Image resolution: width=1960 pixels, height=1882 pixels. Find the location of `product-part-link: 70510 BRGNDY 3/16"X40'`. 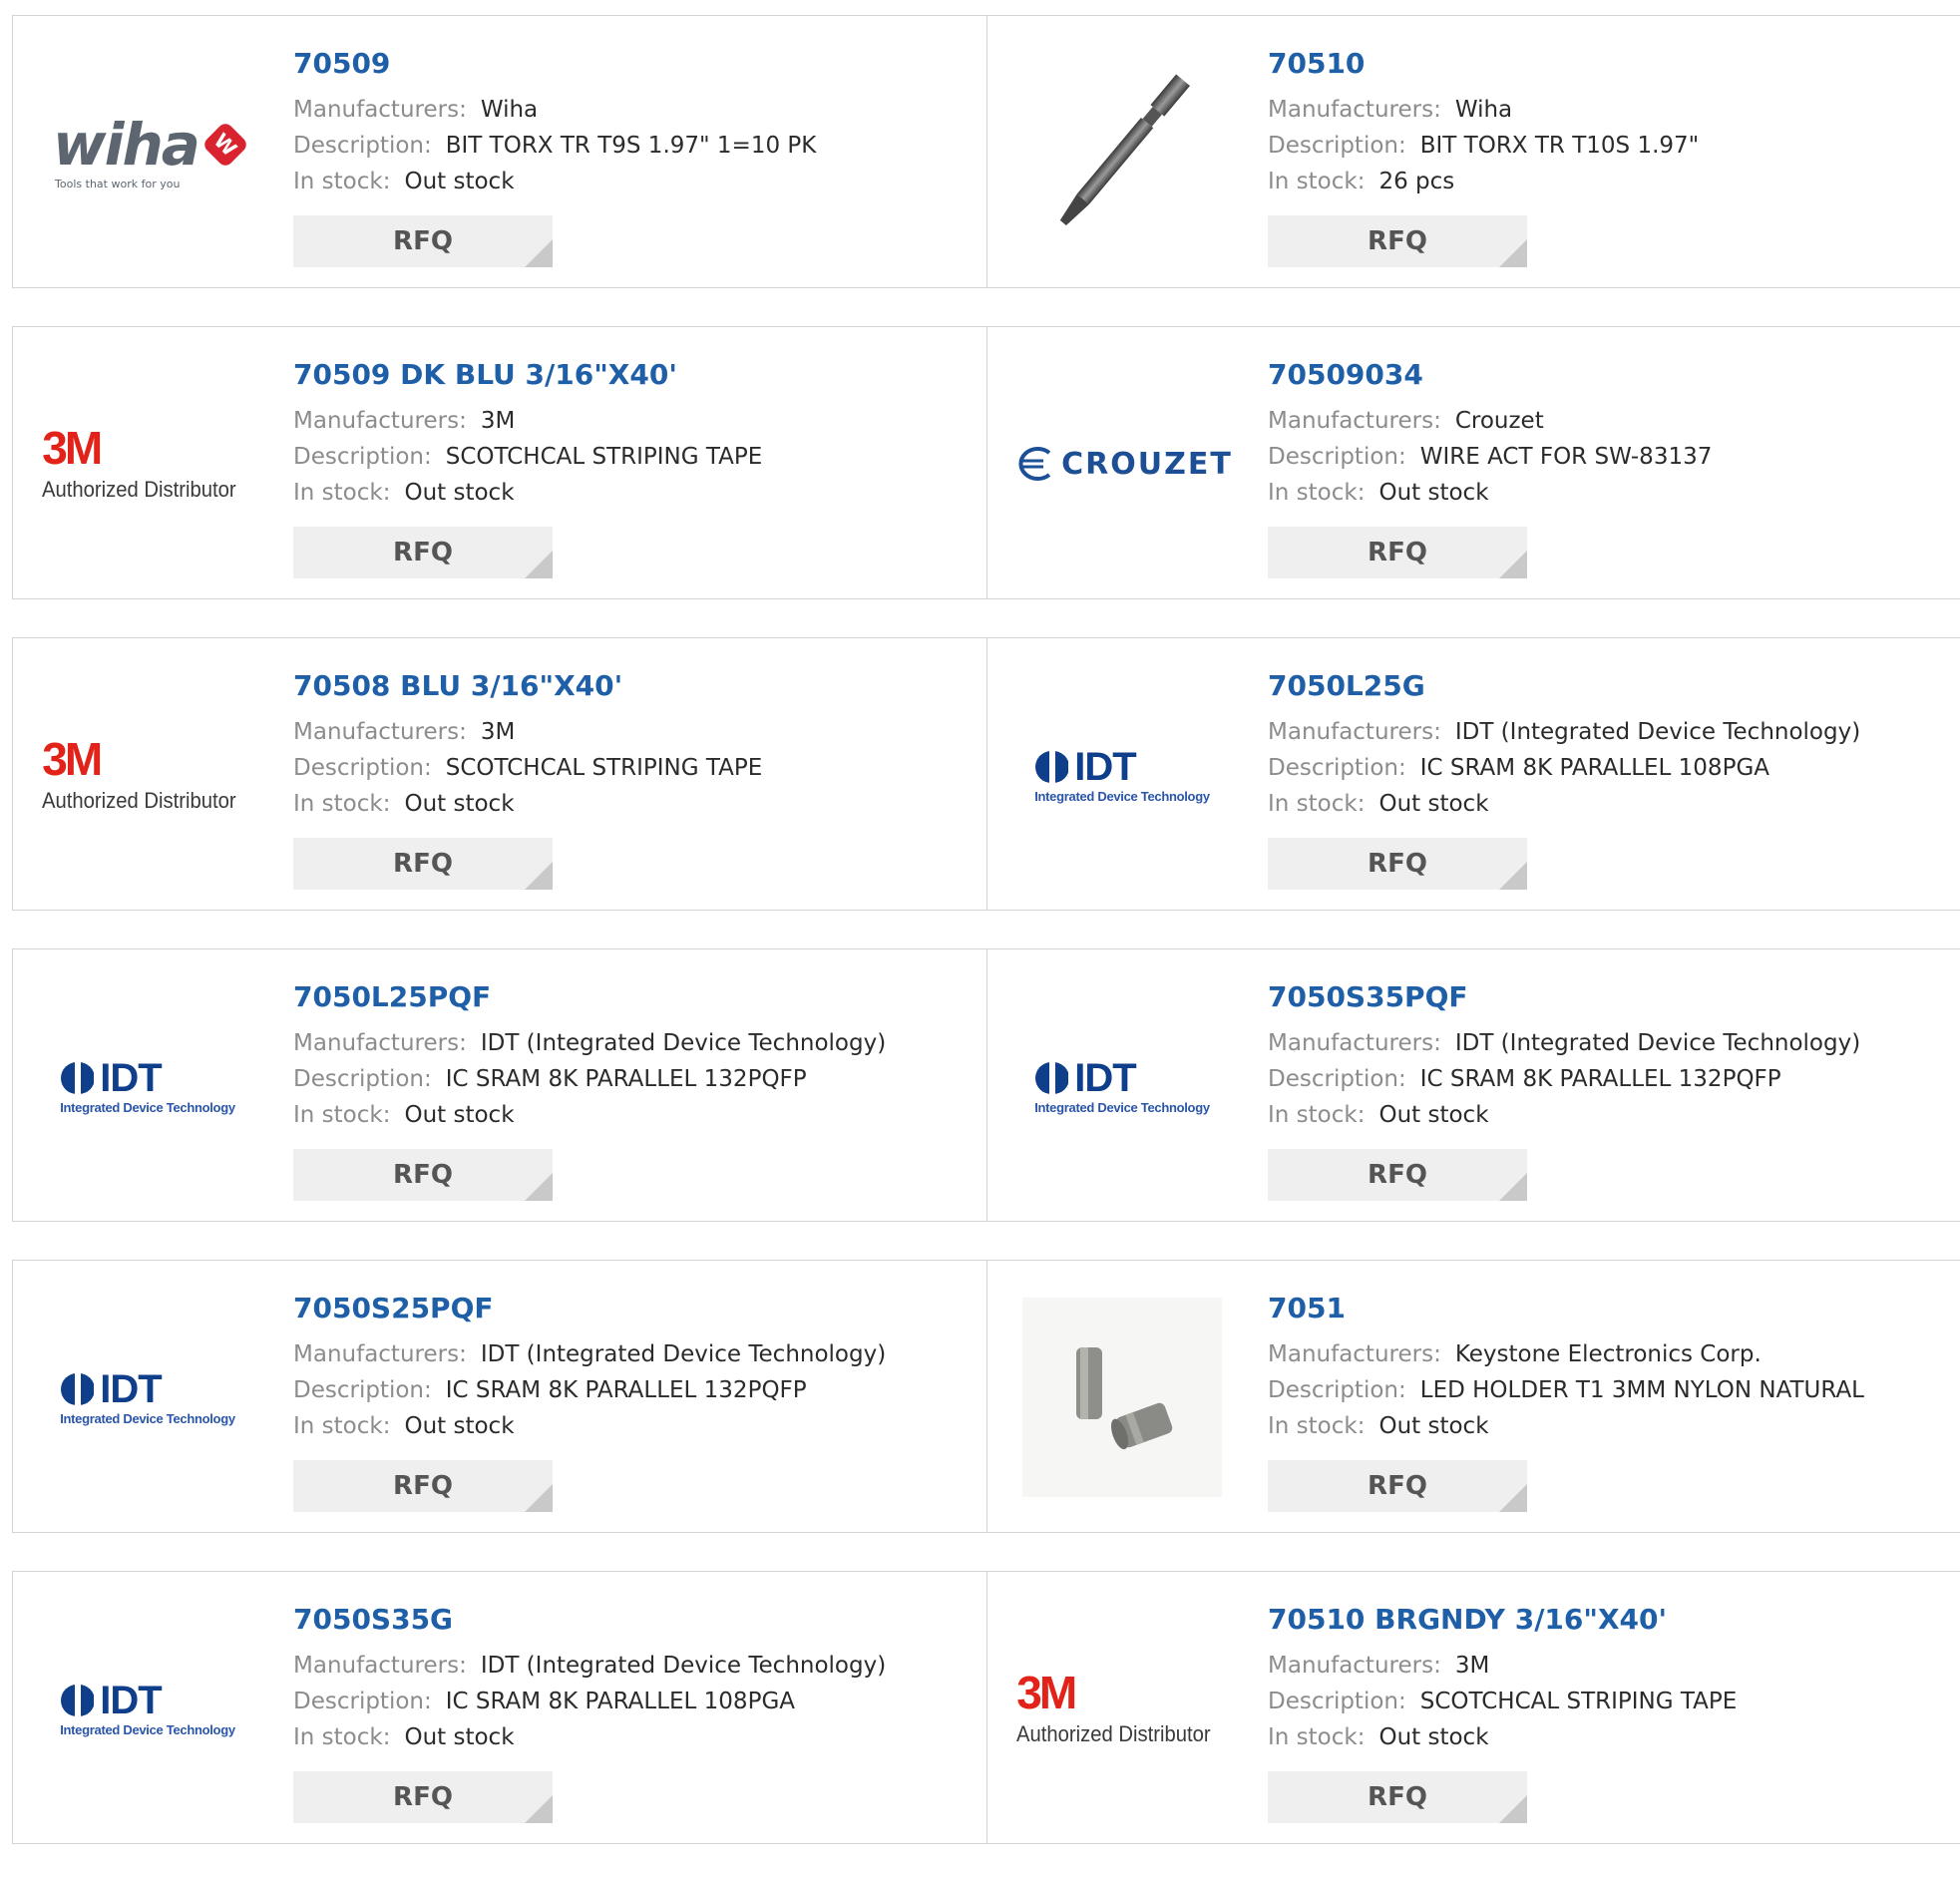

product-part-link: 70510 BRGNDY 3/16"X40' is located at coordinates (1503, 1620).